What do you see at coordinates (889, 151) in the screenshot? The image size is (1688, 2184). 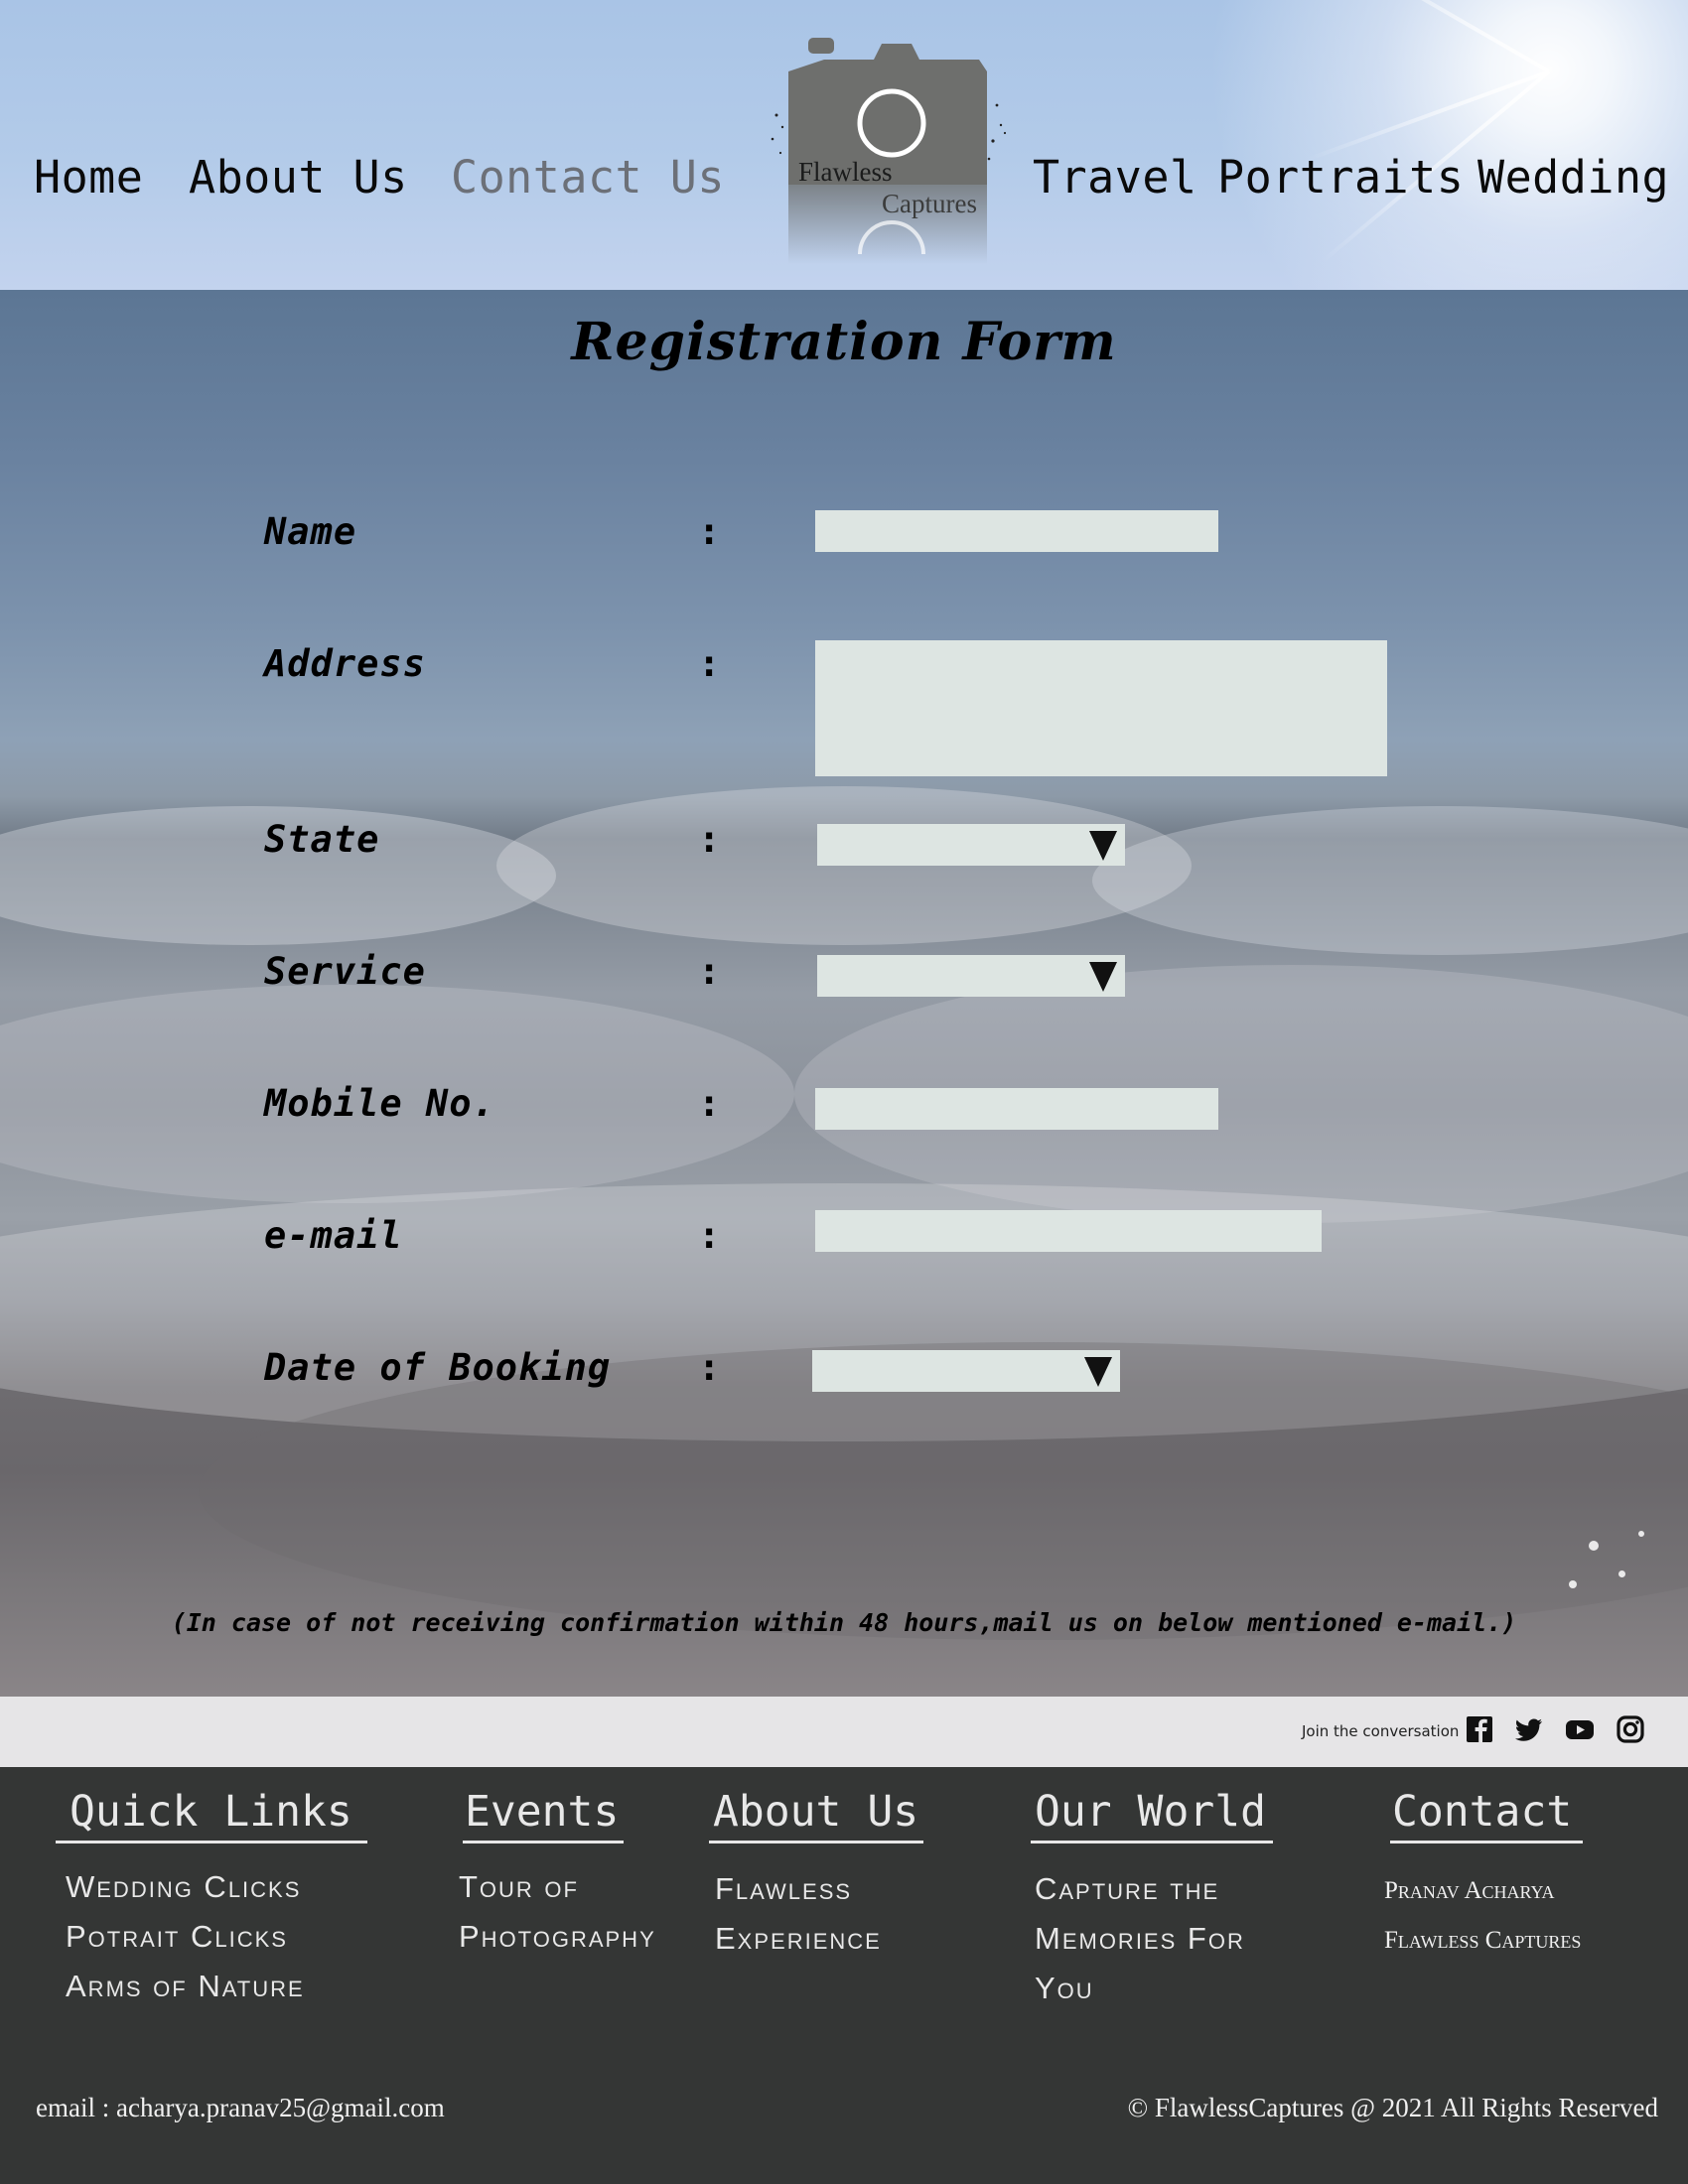 I see `camera-icon` at bounding box center [889, 151].